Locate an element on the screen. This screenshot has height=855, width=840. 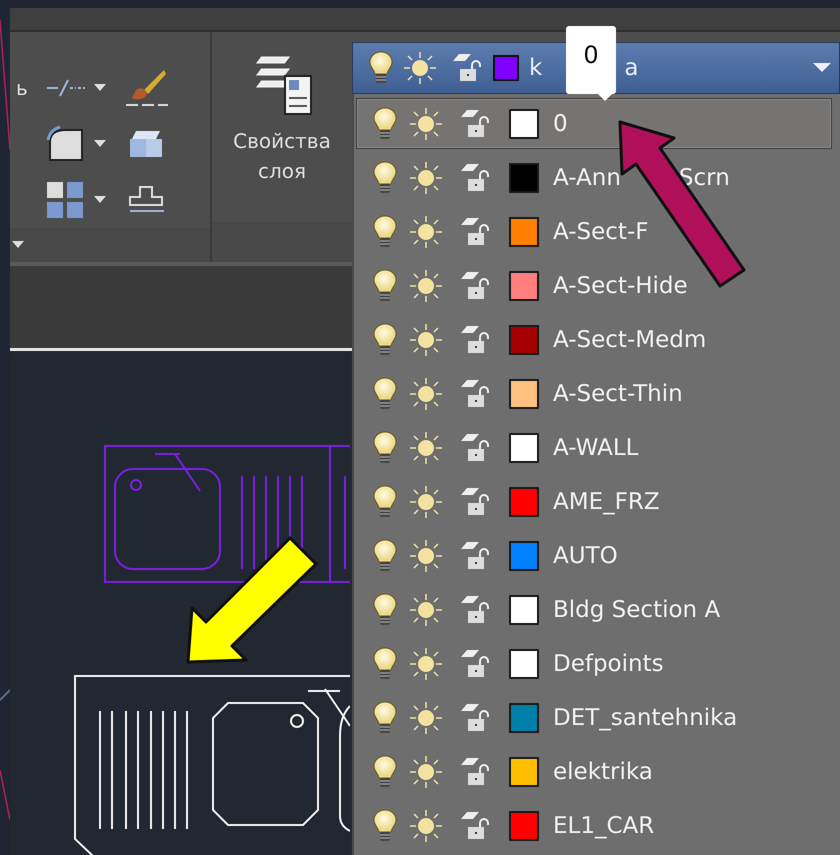
layer-name: elektrika is located at coordinates (603, 771).